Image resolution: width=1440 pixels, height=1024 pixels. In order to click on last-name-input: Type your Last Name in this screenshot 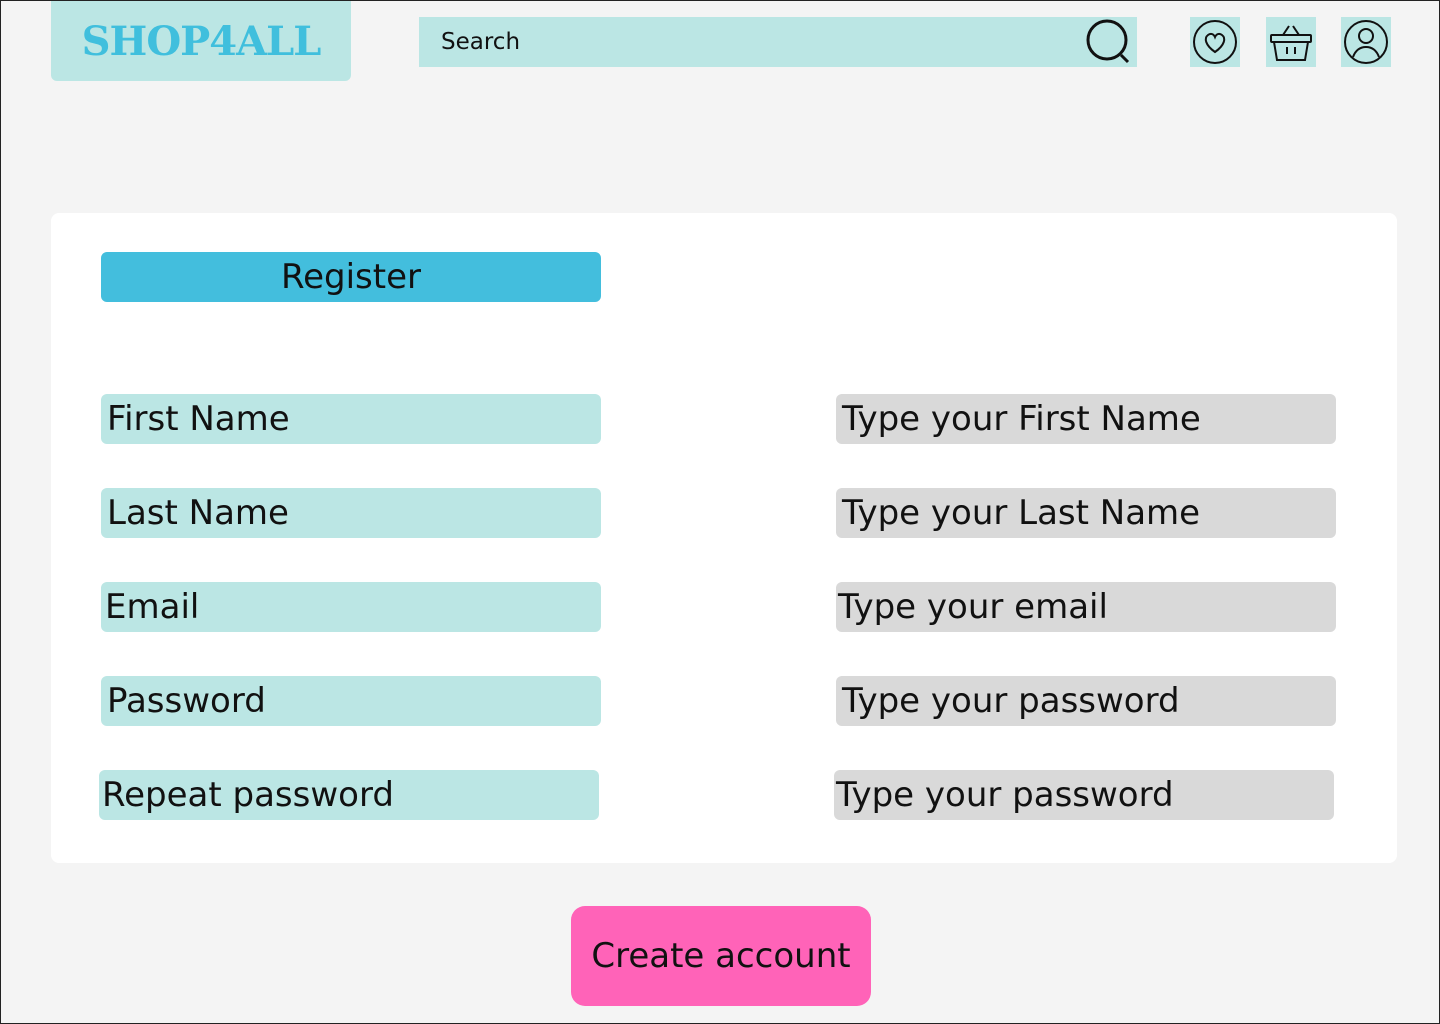, I will do `click(1086, 513)`.